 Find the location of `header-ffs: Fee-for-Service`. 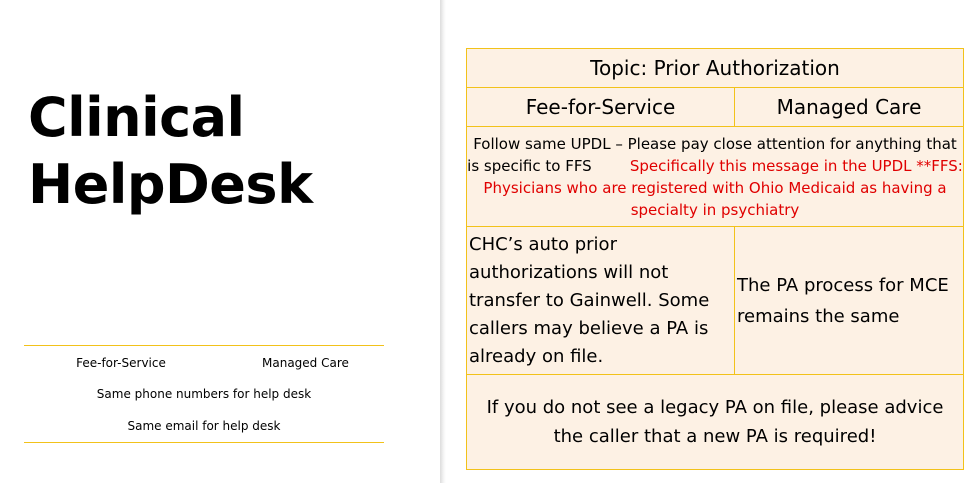

header-ffs: Fee-for-Service is located at coordinates (600, 107).